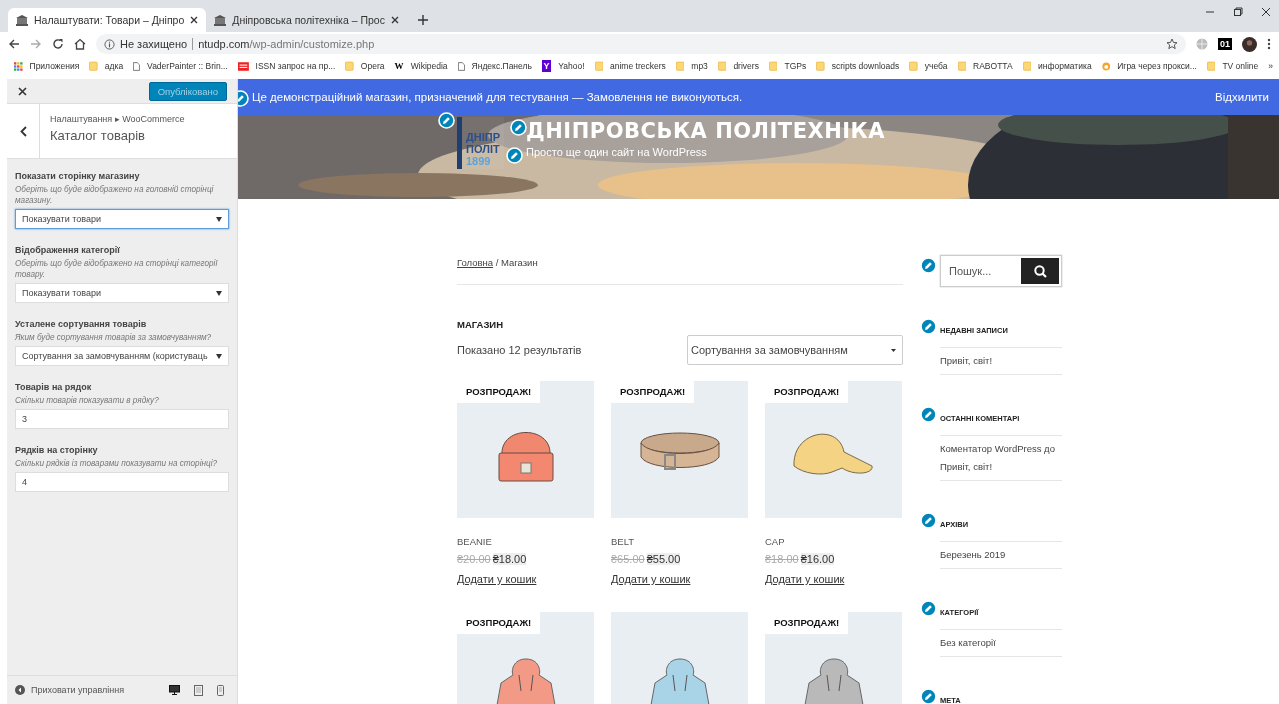 The width and height of the screenshot is (1279, 704). Describe the element at coordinates (746, 66) in the screenshot. I see `bookmark: drivers` at that location.